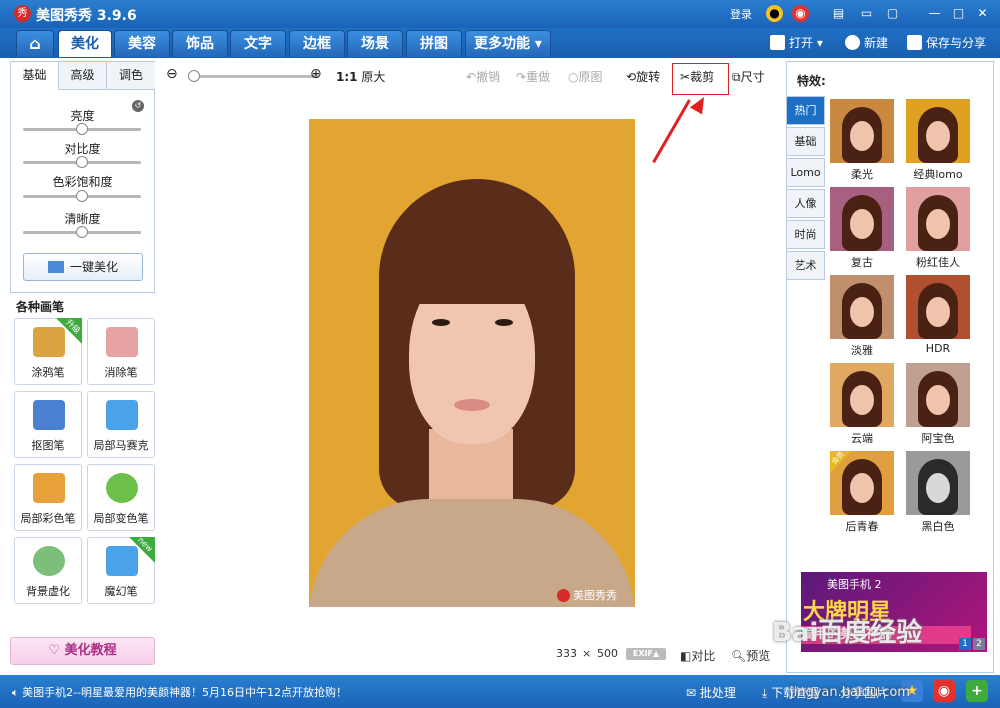 Image resolution: width=1000 pixels, height=708 pixels. I want to click on effect-classic-lomo: 经典lomo, so click(938, 140).